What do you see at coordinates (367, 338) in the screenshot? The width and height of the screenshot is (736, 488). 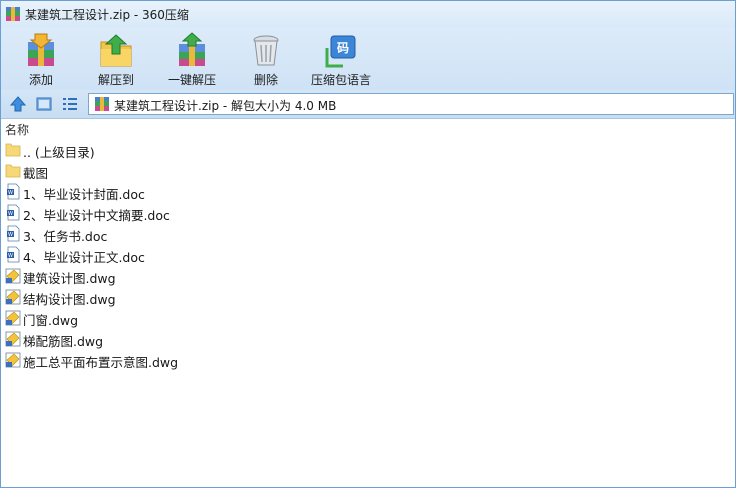 I see `list-item-dwg: 梯配筋图.dwg` at bounding box center [367, 338].